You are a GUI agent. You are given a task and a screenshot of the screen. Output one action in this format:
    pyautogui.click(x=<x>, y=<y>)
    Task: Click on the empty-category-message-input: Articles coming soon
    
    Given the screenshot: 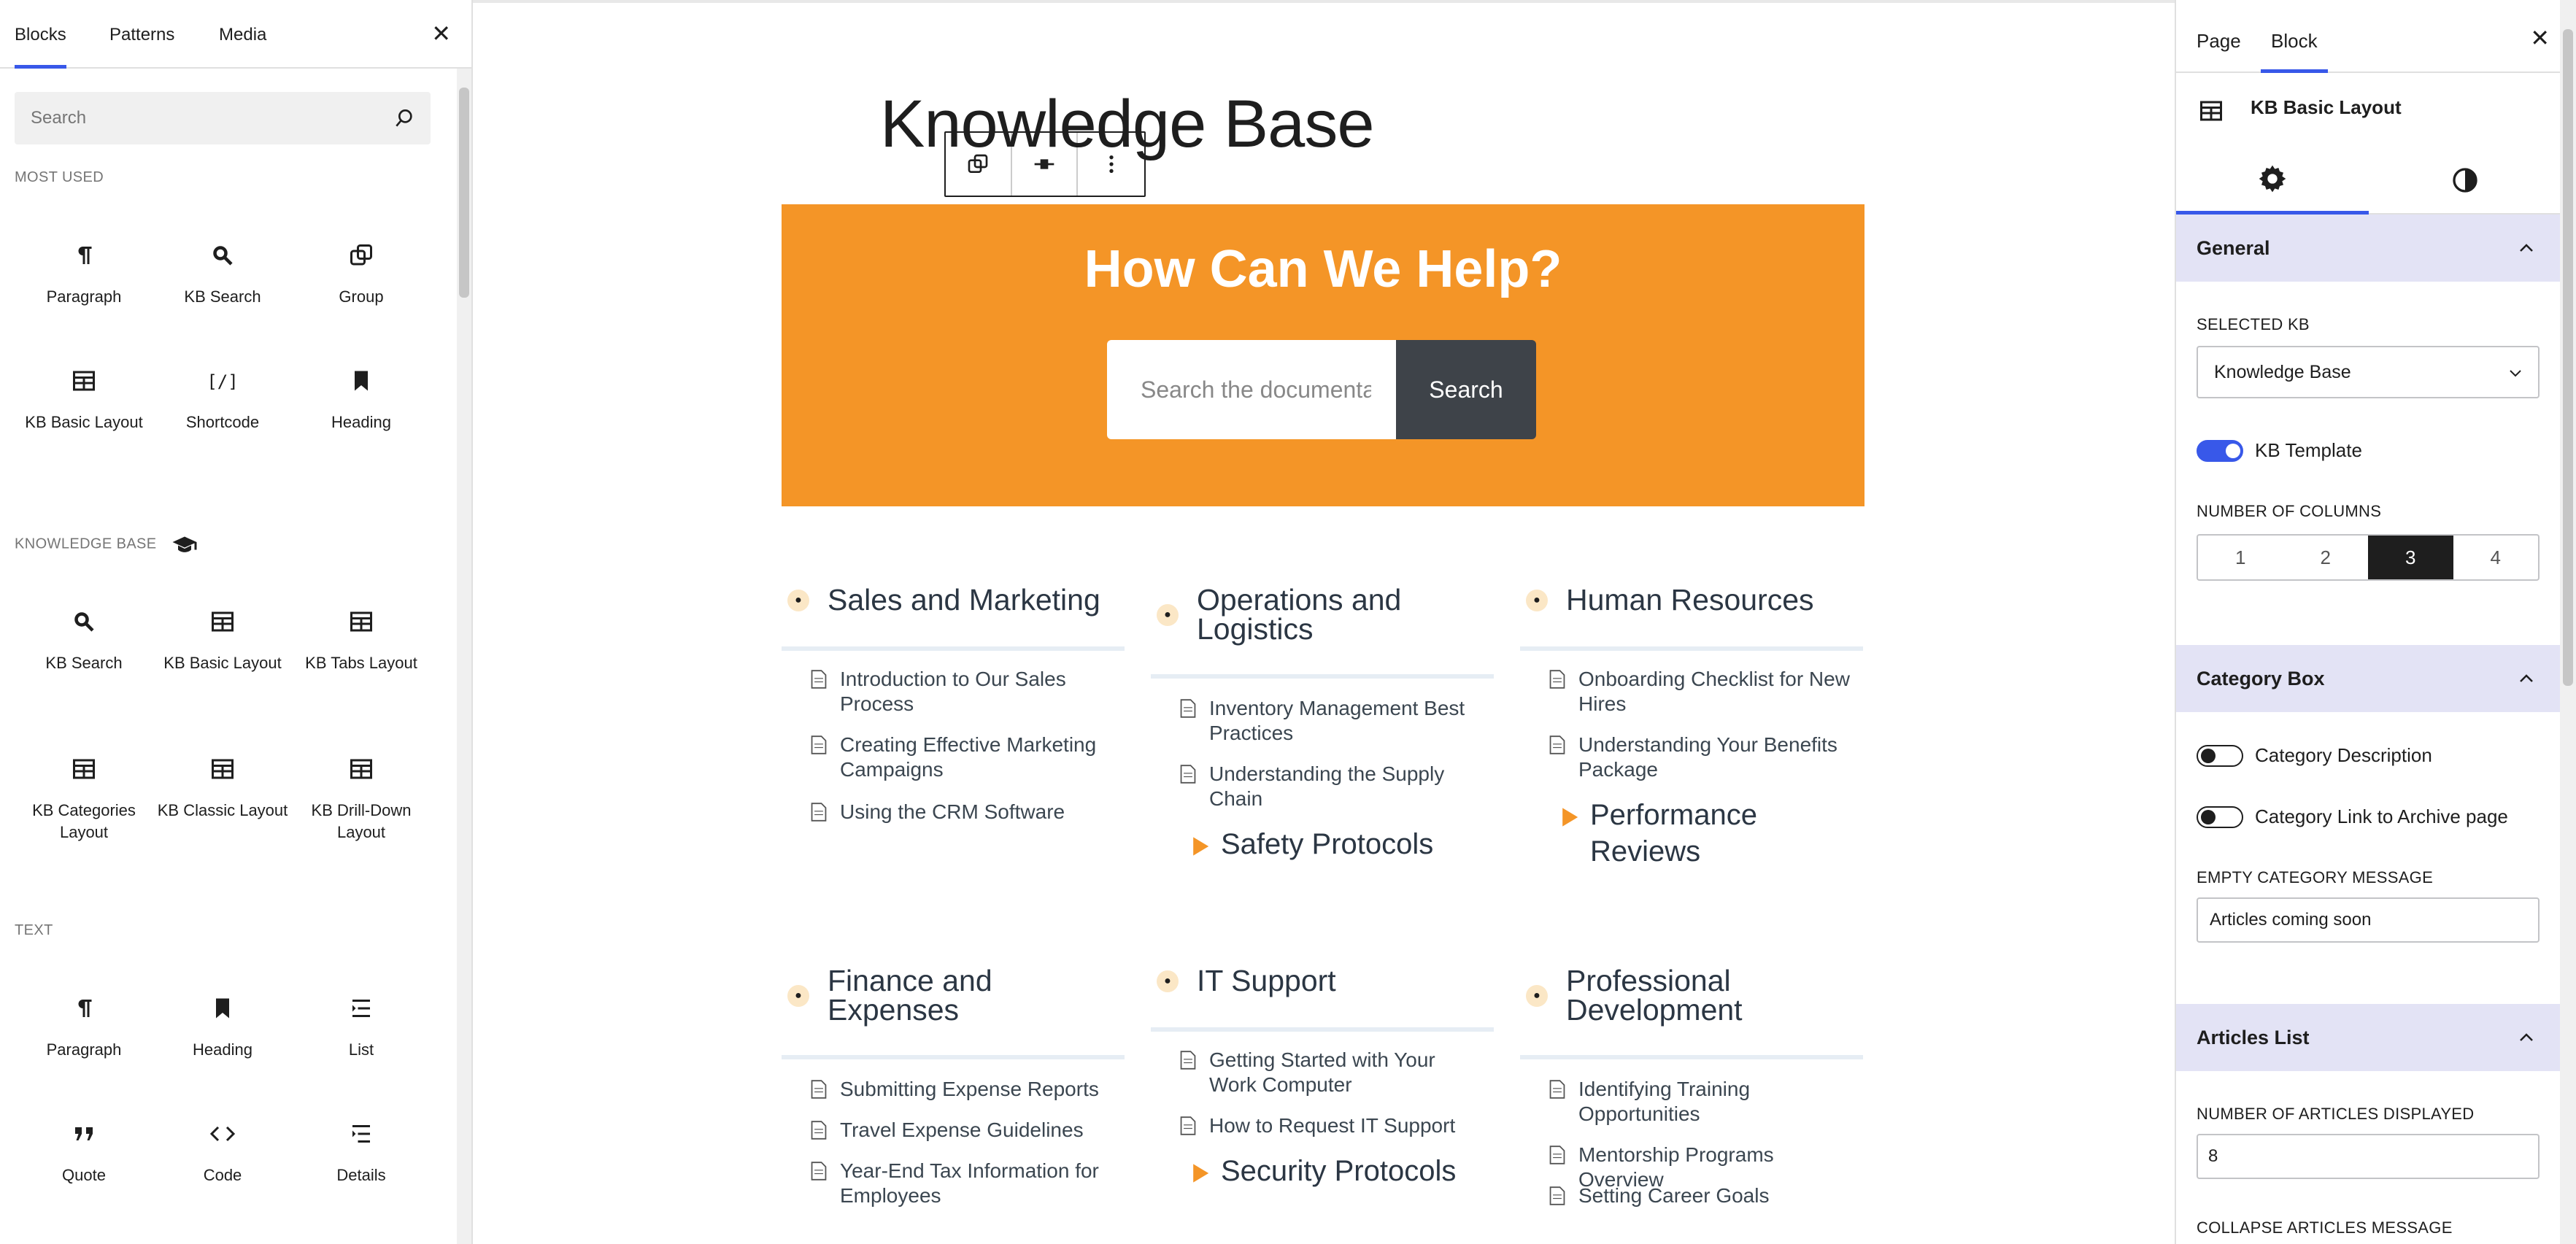 What is the action you would take?
    pyautogui.click(x=2368, y=920)
    